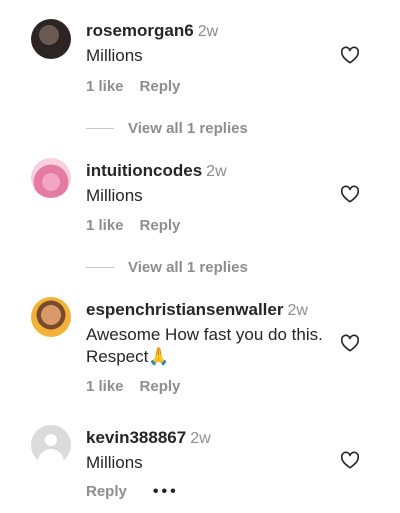  Describe the element at coordinates (140, 30) in the screenshot. I see `comment-username: rosemorgan6` at that location.